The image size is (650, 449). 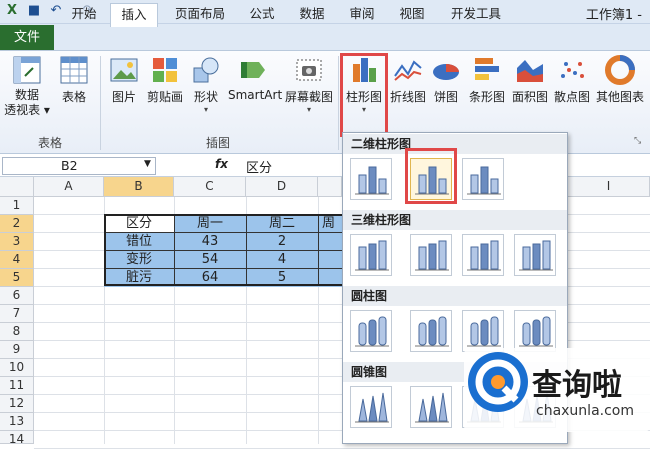 What do you see at coordinates (17, 242) in the screenshot?
I see `row-header: 3` at bounding box center [17, 242].